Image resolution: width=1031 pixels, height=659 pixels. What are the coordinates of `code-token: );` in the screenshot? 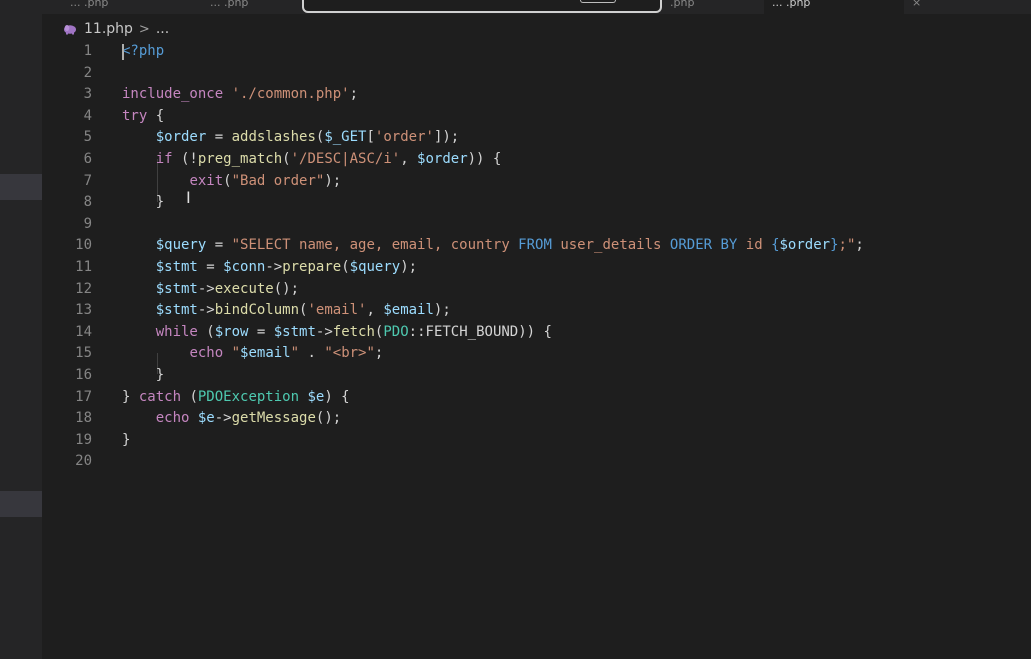 It's located at (442, 310).